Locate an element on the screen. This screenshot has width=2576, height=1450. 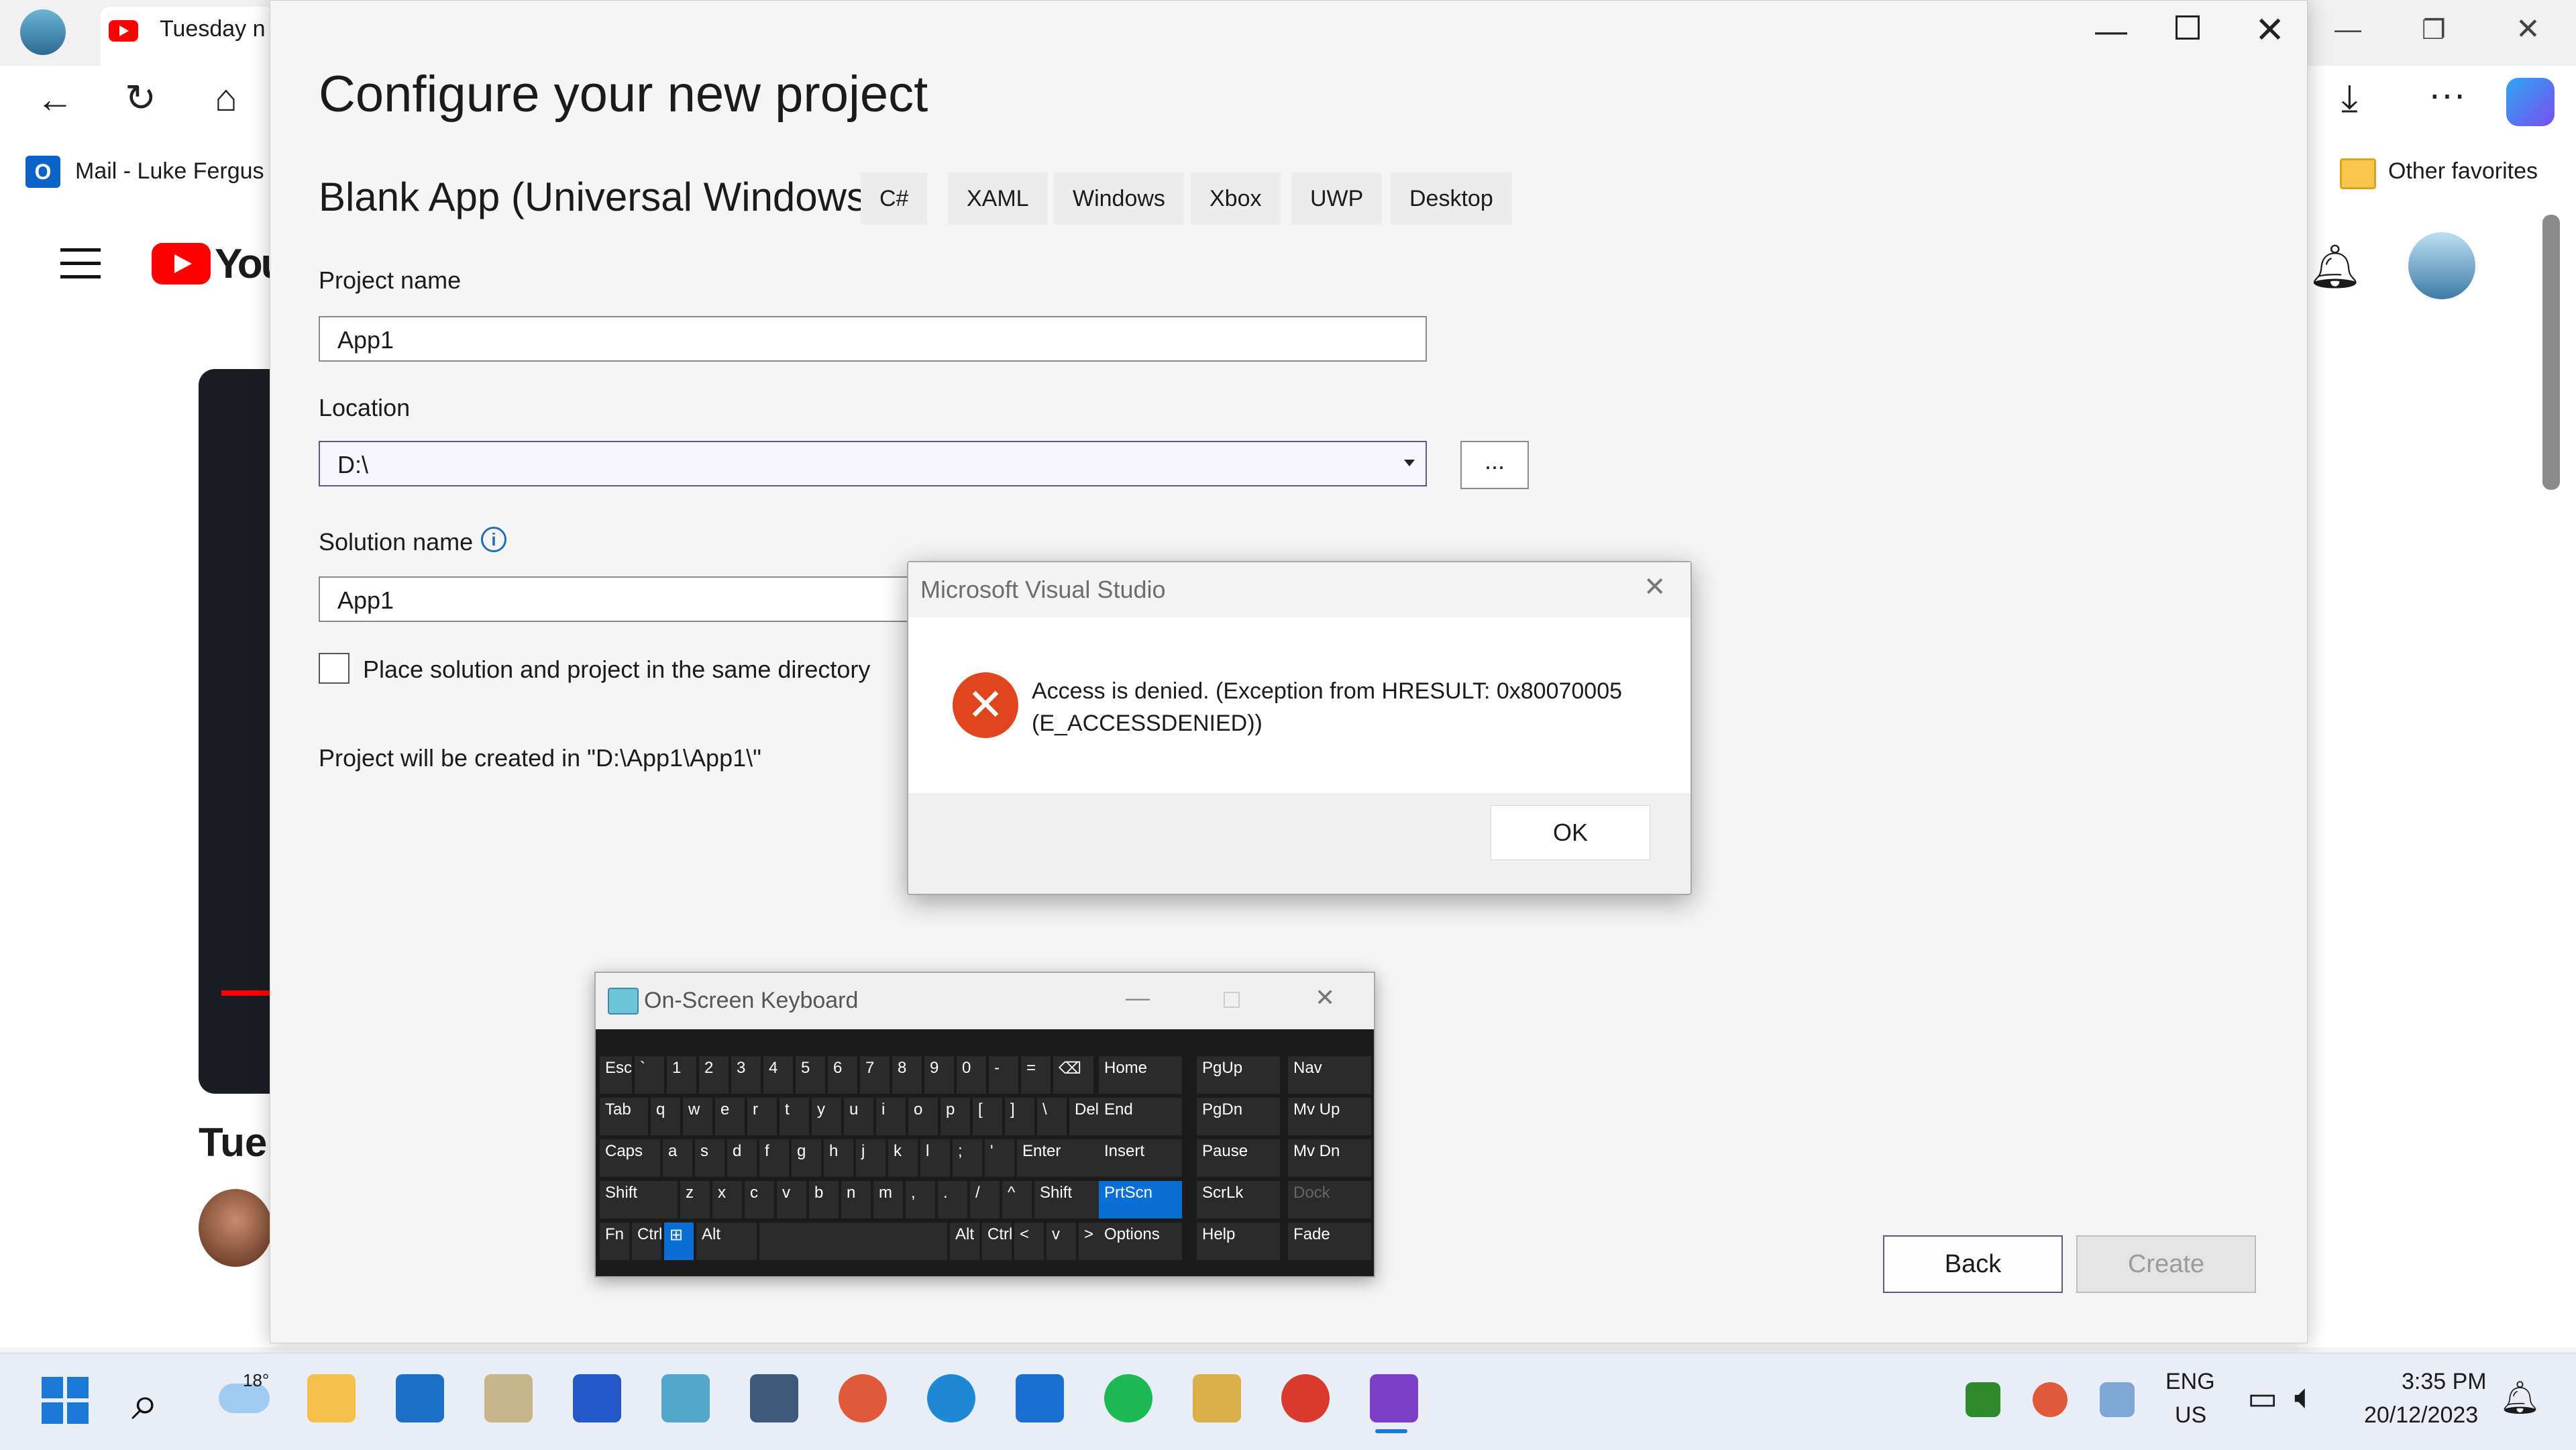
osk-key: l is located at coordinates (935, 1158).